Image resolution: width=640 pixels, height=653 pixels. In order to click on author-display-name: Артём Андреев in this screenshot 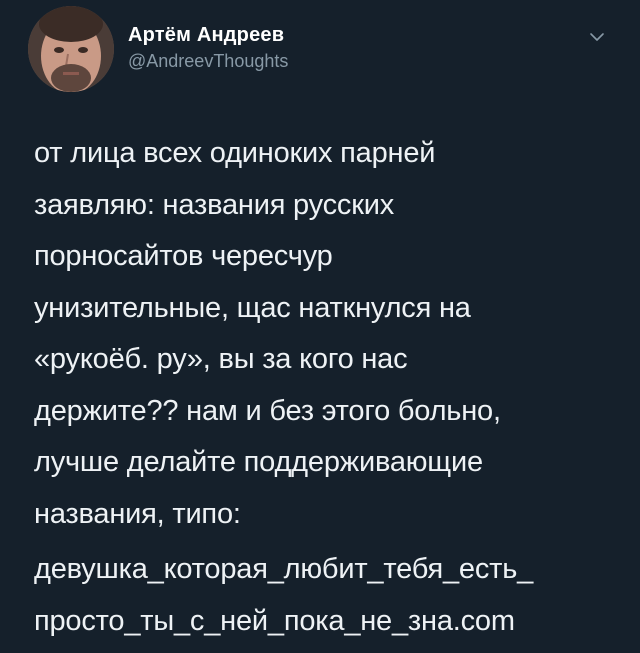, I will do `click(208, 35)`.